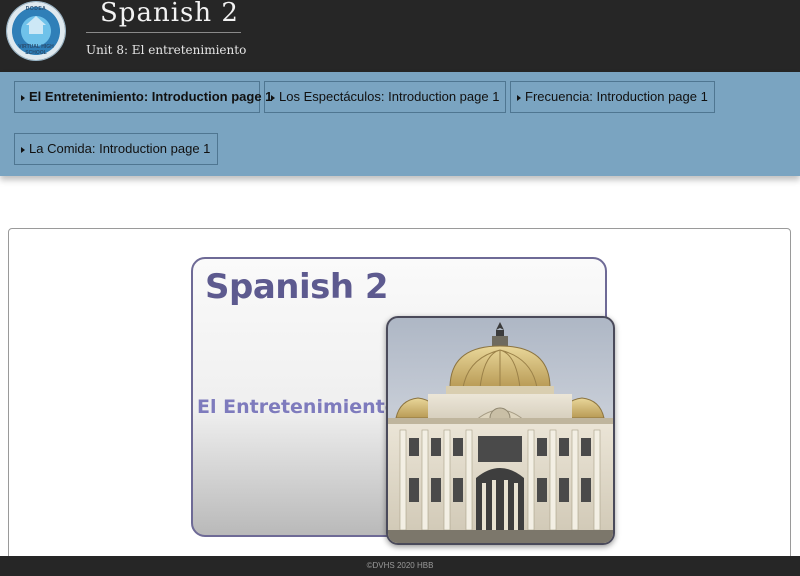 The image size is (800, 576). Describe the element at coordinates (36, 50) in the screenshot. I see `logo-bottom-text: VIRTUAL HIGH SCHOOL` at that location.